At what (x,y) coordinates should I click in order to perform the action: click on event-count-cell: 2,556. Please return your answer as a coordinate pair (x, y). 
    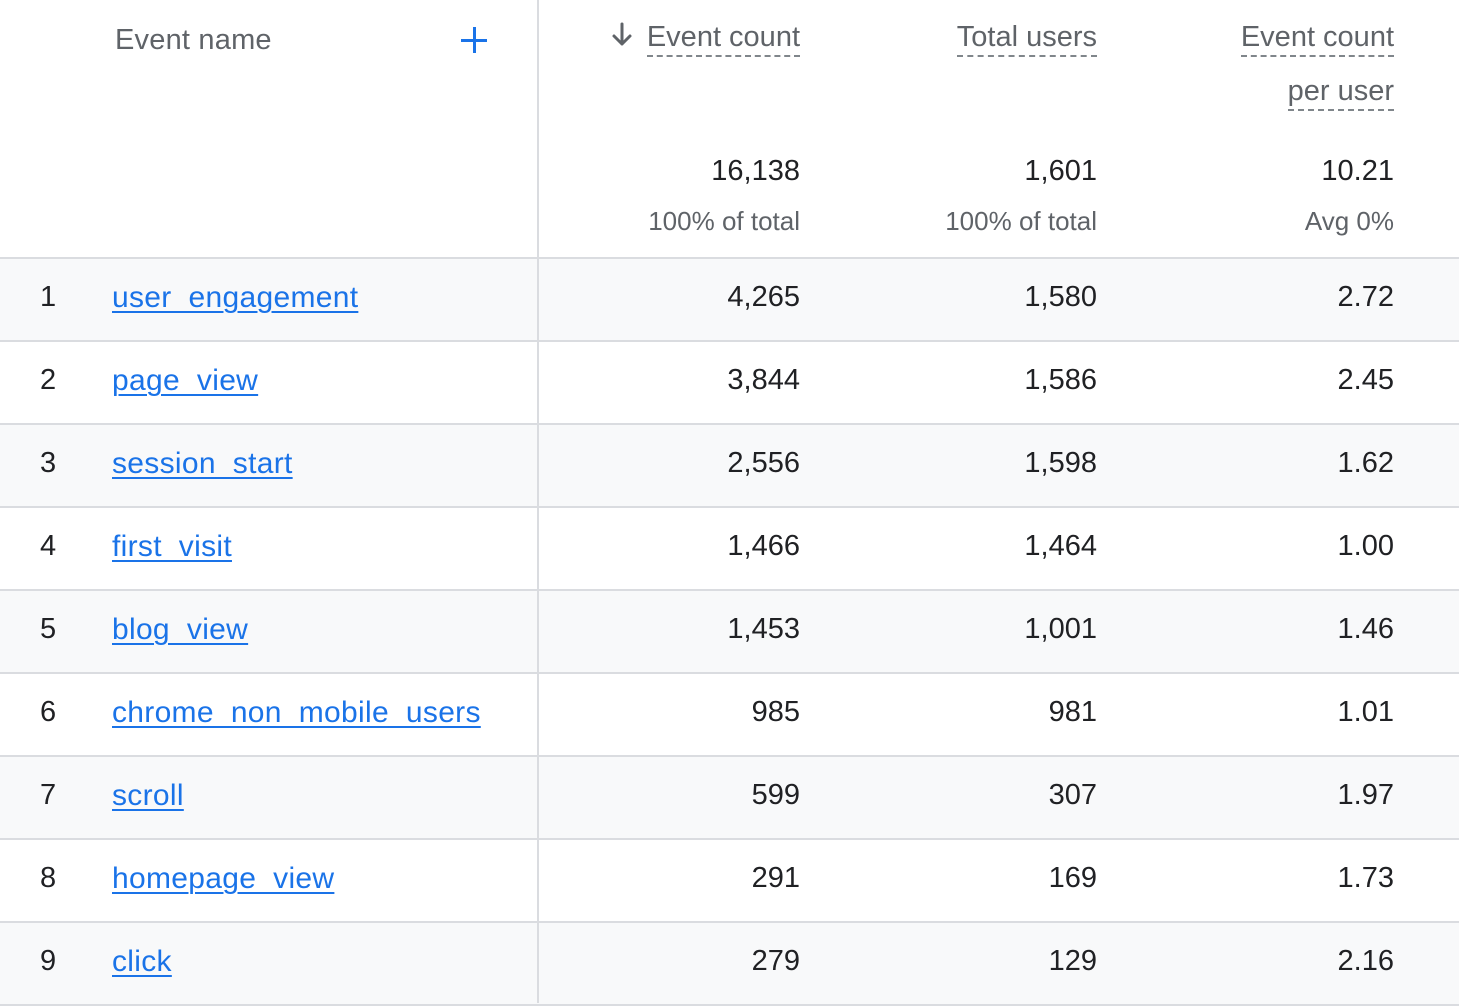
    Looking at the image, I should click on (763, 463).